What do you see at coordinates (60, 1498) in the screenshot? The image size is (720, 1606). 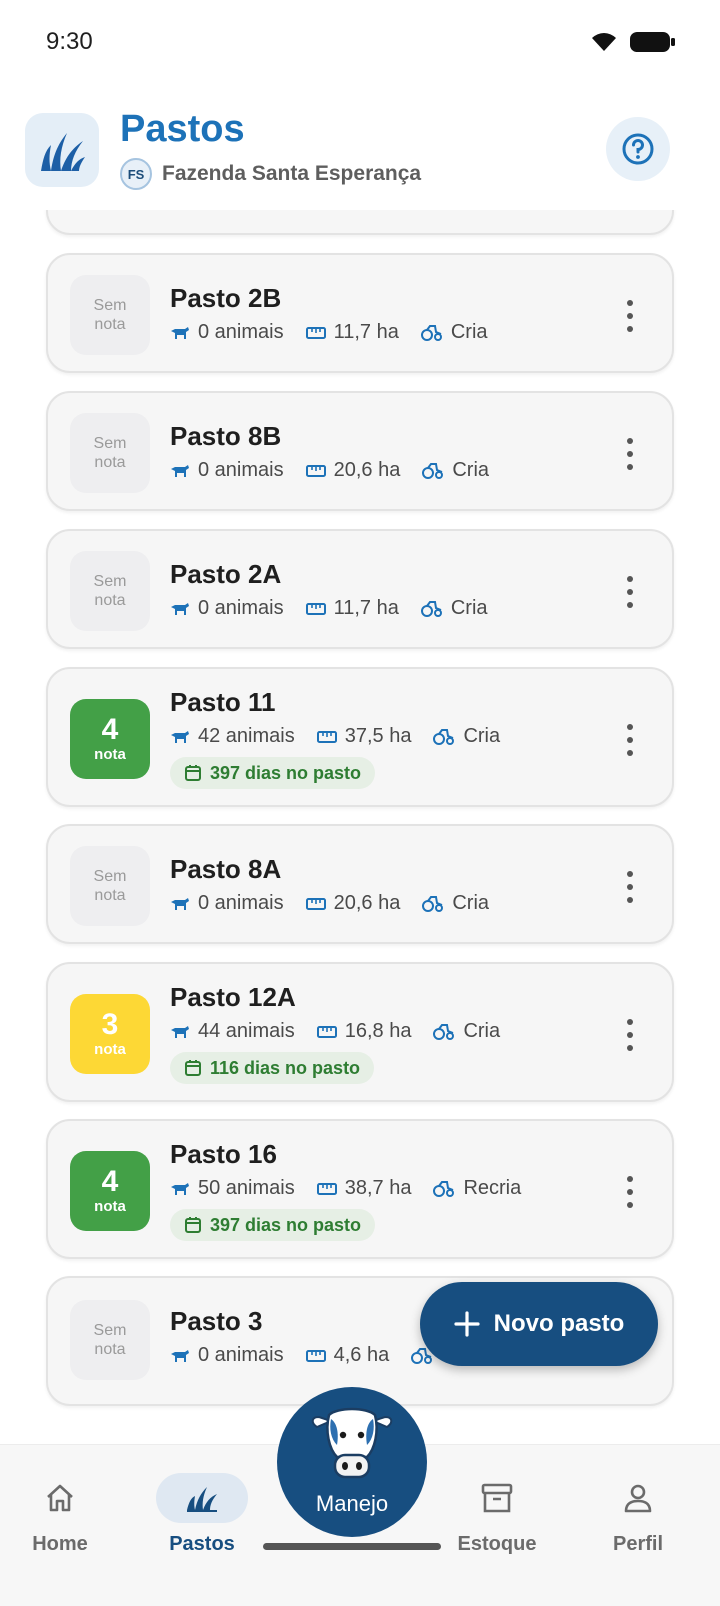 I see `home-icon` at bounding box center [60, 1498].